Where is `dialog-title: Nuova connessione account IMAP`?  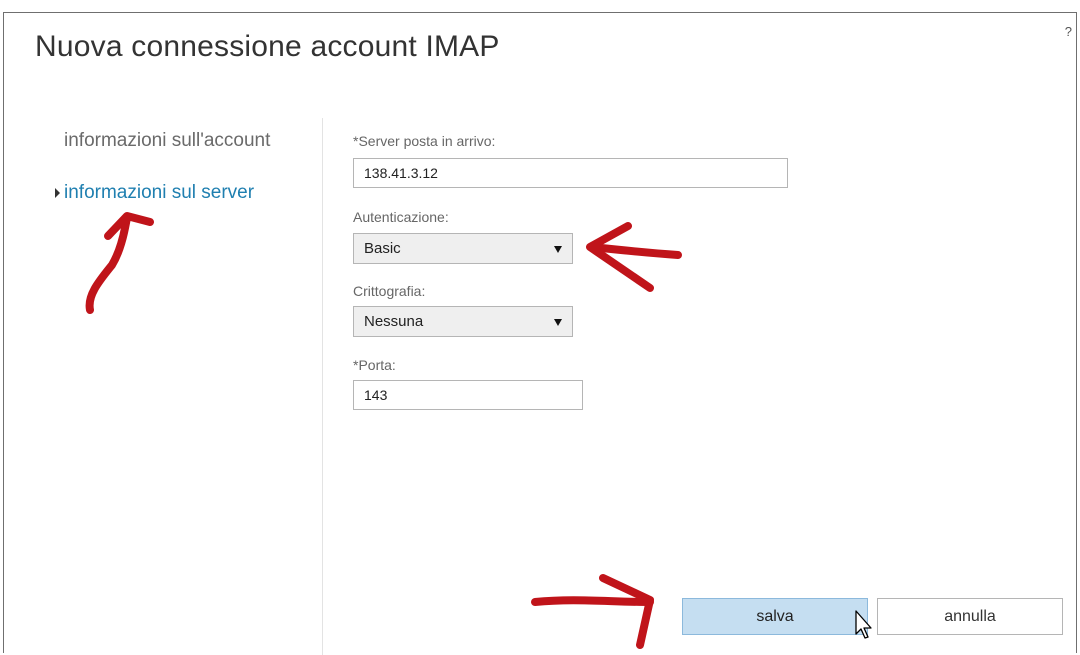 dialog-title: Nuova connessione account IMAP is located at coordinates (267, 46).